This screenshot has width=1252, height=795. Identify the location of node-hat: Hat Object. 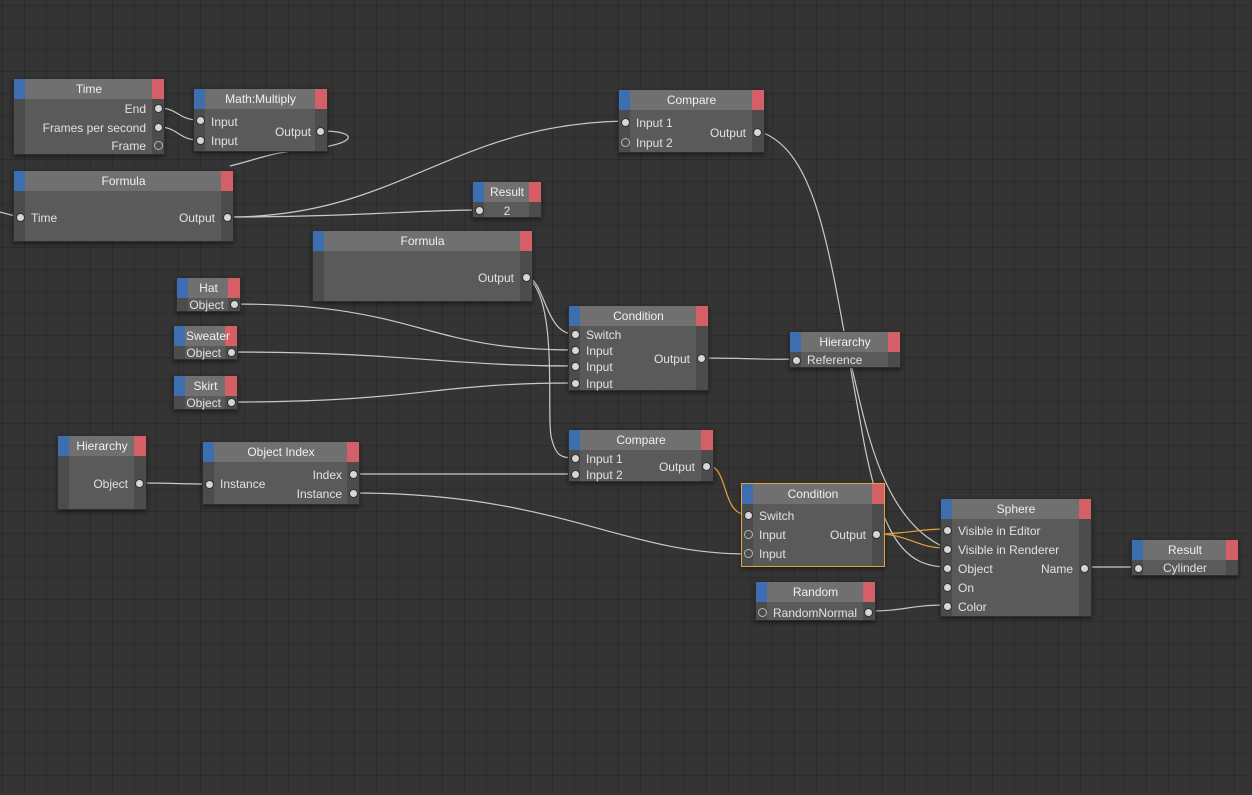
(208, 294).